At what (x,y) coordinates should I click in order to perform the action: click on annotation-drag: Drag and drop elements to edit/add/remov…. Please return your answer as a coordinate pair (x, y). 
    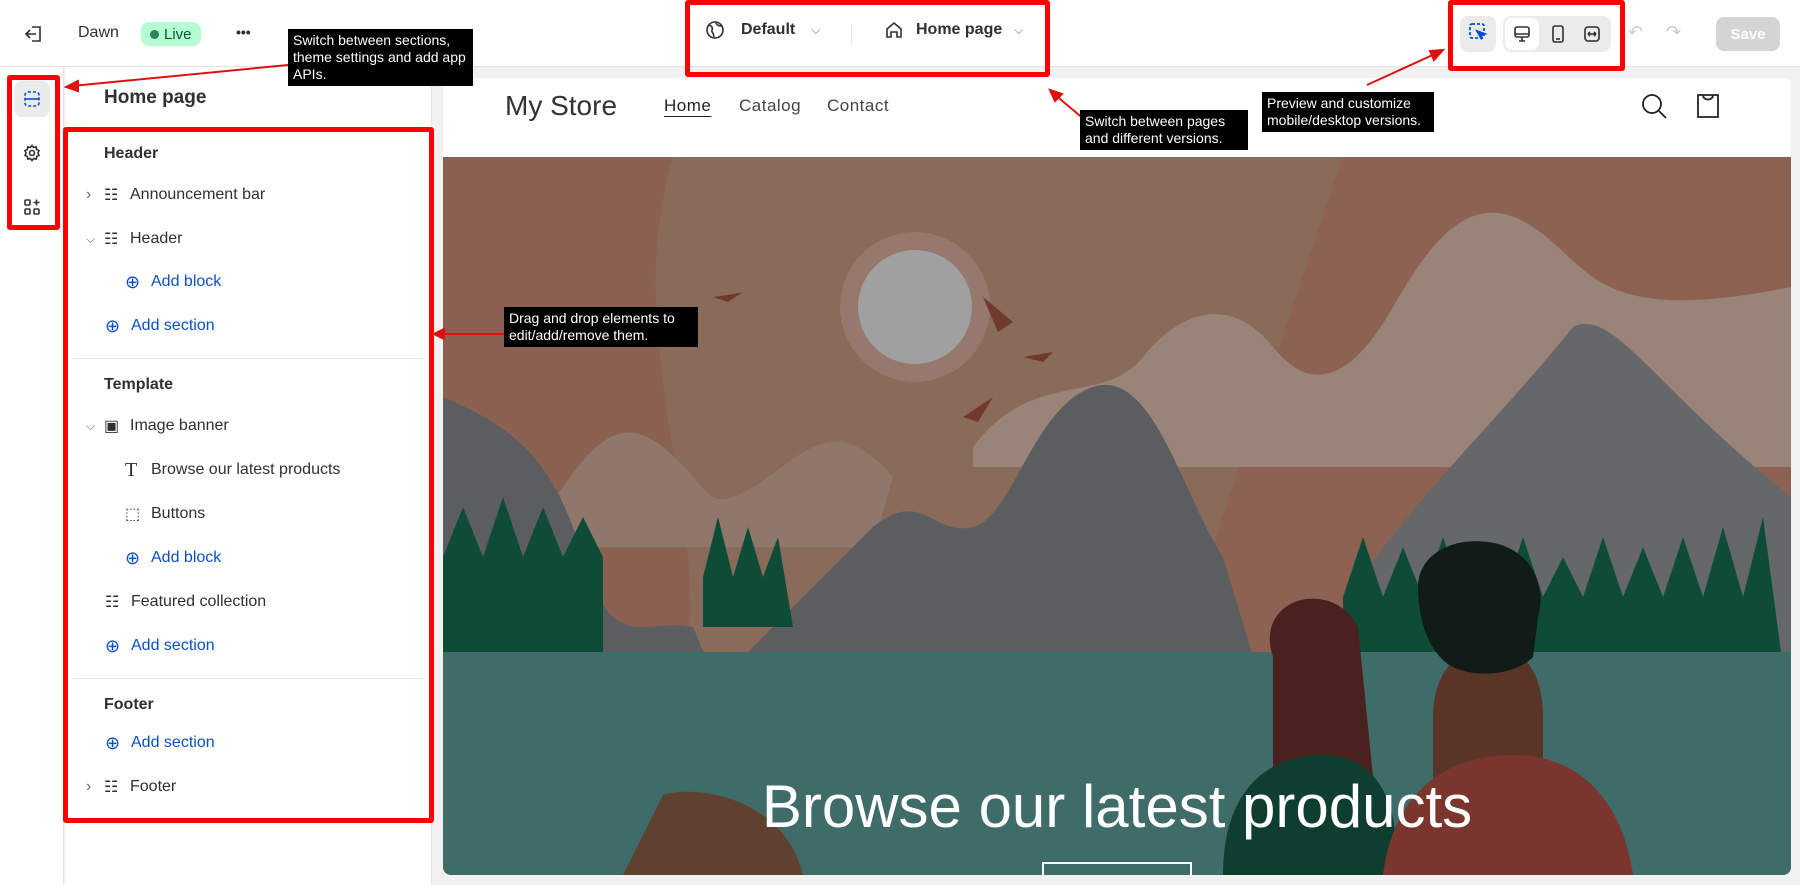
    Looking at the image, I should click on (601, 327).